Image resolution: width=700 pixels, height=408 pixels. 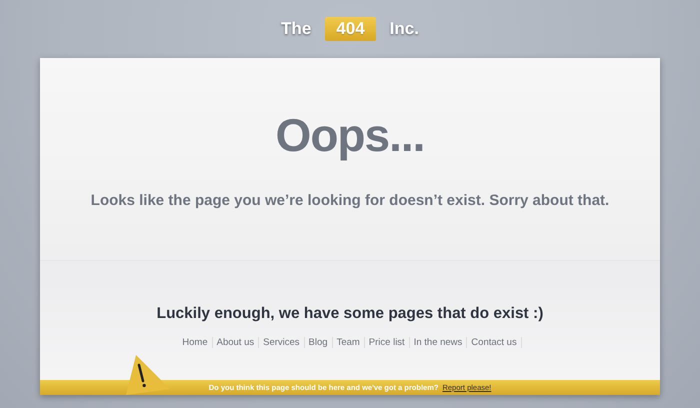 What do you see at coordinates (348, 342) in the screenshot?
I see `nav-link: Team` at bounding box center [348, 342].